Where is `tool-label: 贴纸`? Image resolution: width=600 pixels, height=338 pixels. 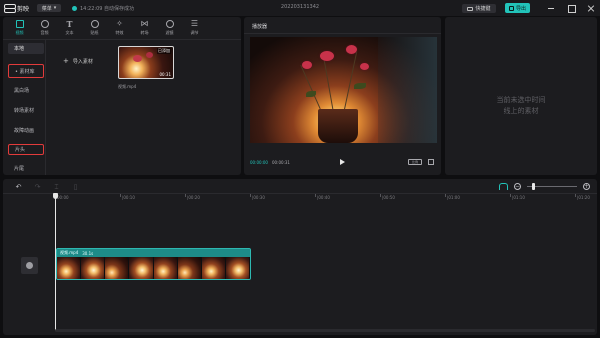
tool-label: 贴纸 is located at coordinates (94, 32).